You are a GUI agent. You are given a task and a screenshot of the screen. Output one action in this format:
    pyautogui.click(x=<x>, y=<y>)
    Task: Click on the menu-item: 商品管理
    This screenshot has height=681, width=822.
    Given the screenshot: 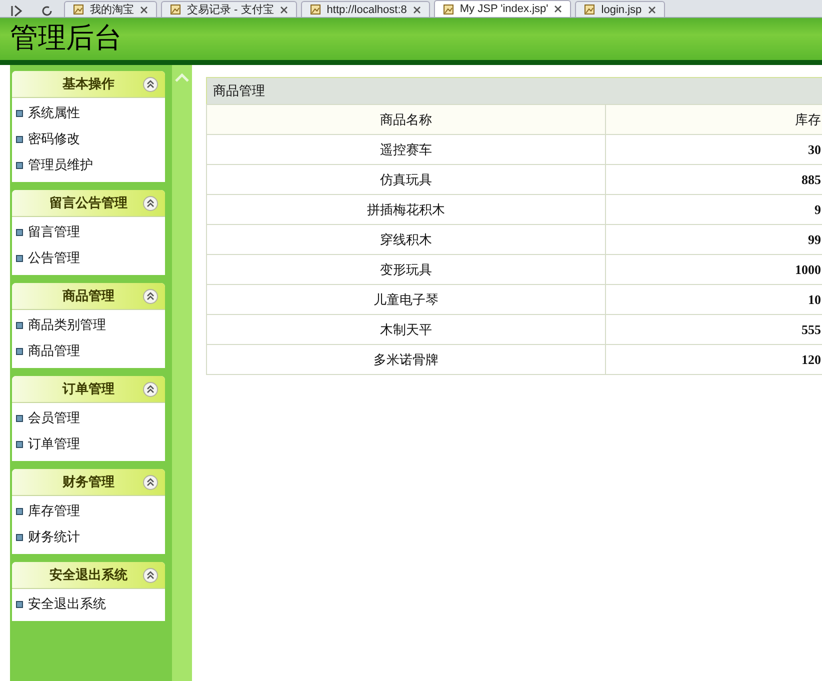 What is the action you would take?
    pyautogui.click(x=88, y=351)
    